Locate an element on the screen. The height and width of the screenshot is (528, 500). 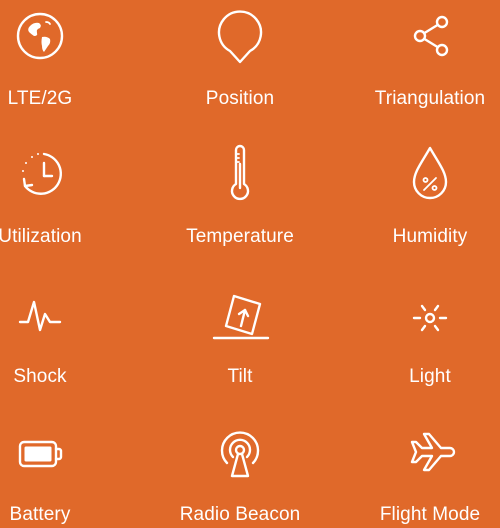
pulse-icon is located at coordinates (40, 316).